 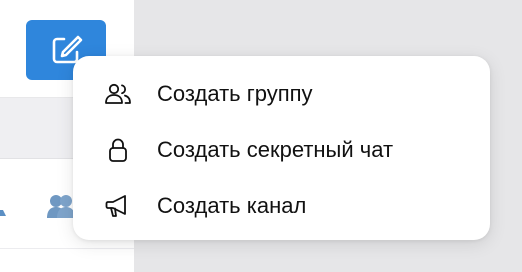 What do you see at coordinates (232, 205) in the screenshot?
I see `create-channel-label: Создать канал` at bounding box center [232, 205].